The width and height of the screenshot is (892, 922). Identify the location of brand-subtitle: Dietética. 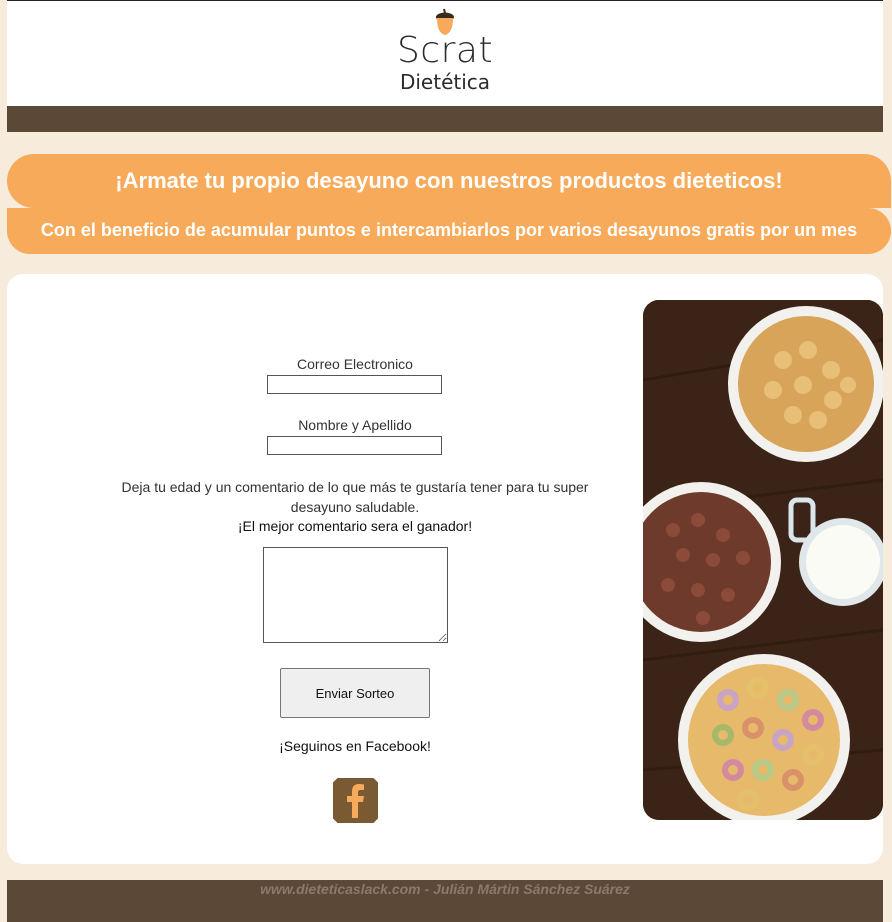
(445, 82).